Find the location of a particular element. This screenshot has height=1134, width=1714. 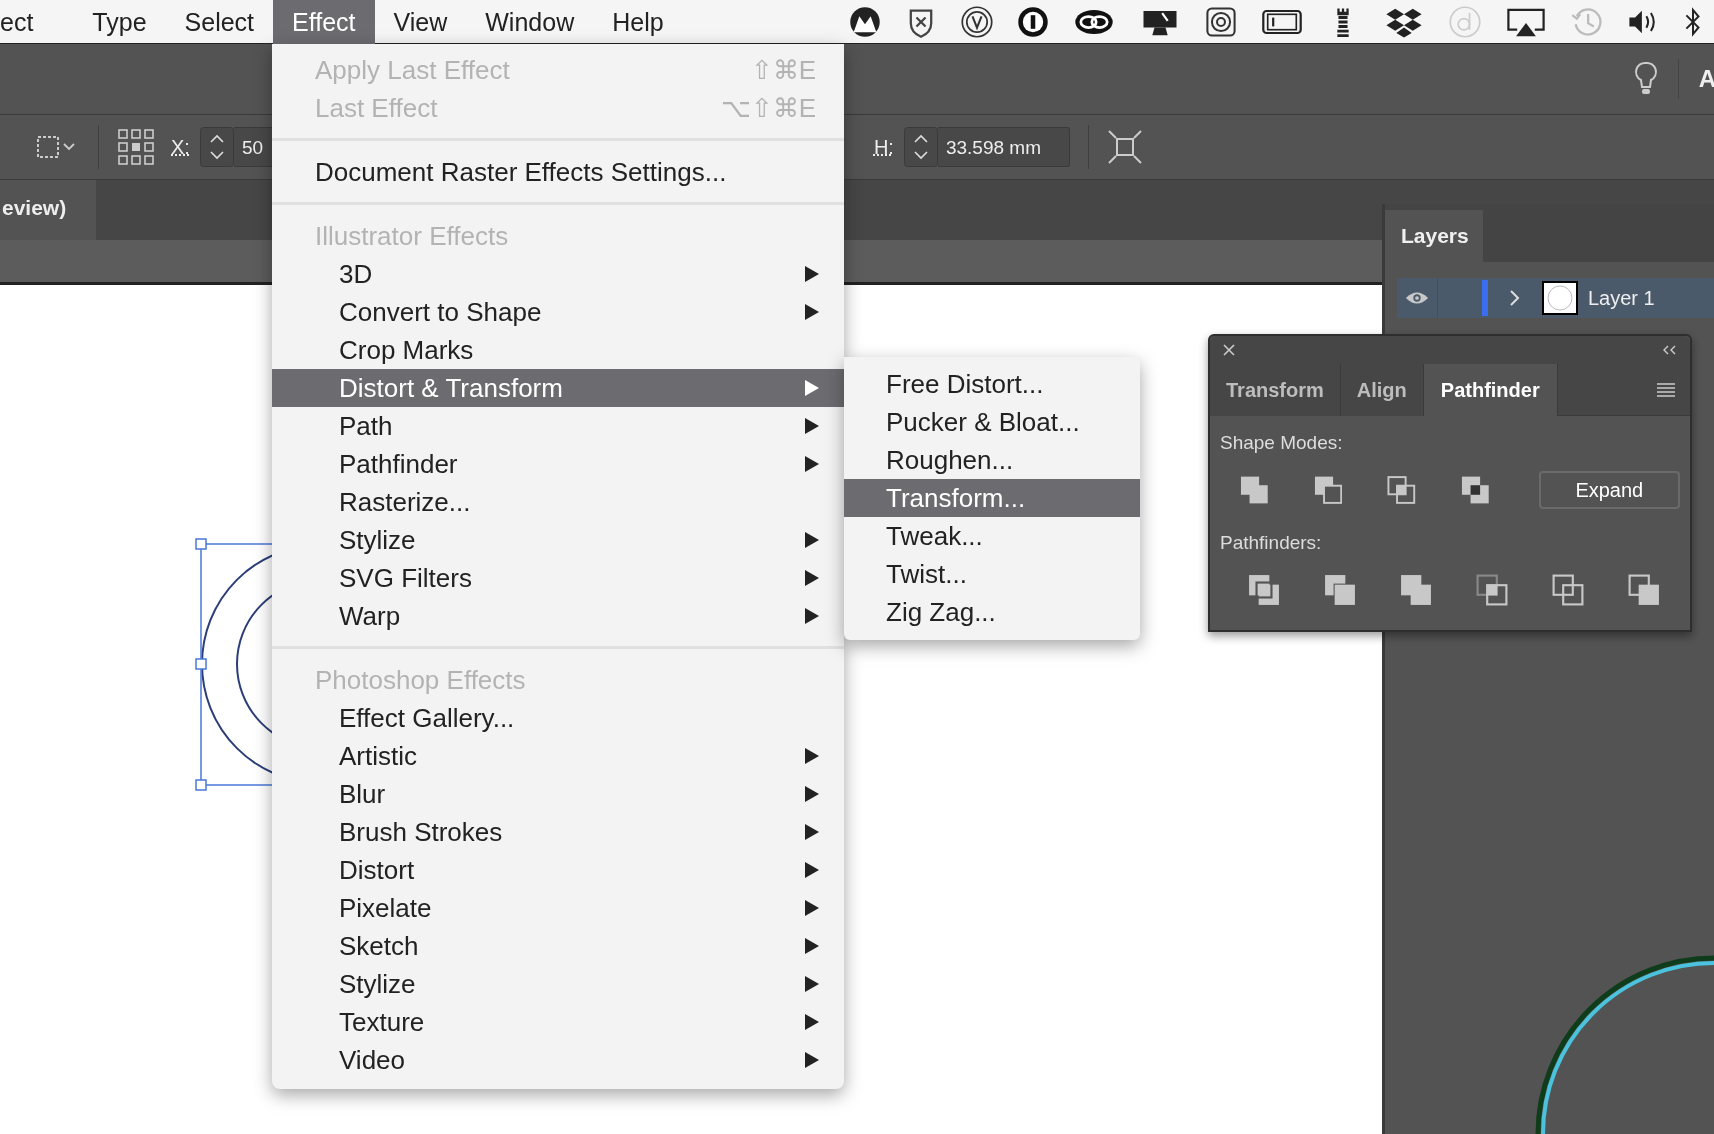

menu-bar-item: Effect is located at coordinates (324, 22).